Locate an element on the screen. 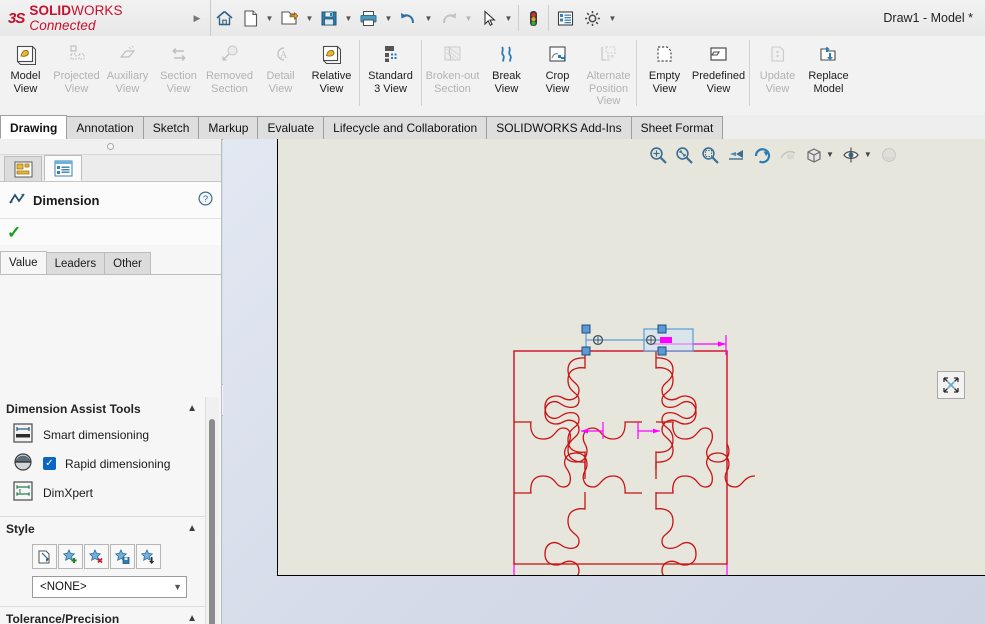 Image resolution: width=985 pixels, height=624 pixels. tab-sheet-format: Sheet Format is located at coordinates (677, 127).